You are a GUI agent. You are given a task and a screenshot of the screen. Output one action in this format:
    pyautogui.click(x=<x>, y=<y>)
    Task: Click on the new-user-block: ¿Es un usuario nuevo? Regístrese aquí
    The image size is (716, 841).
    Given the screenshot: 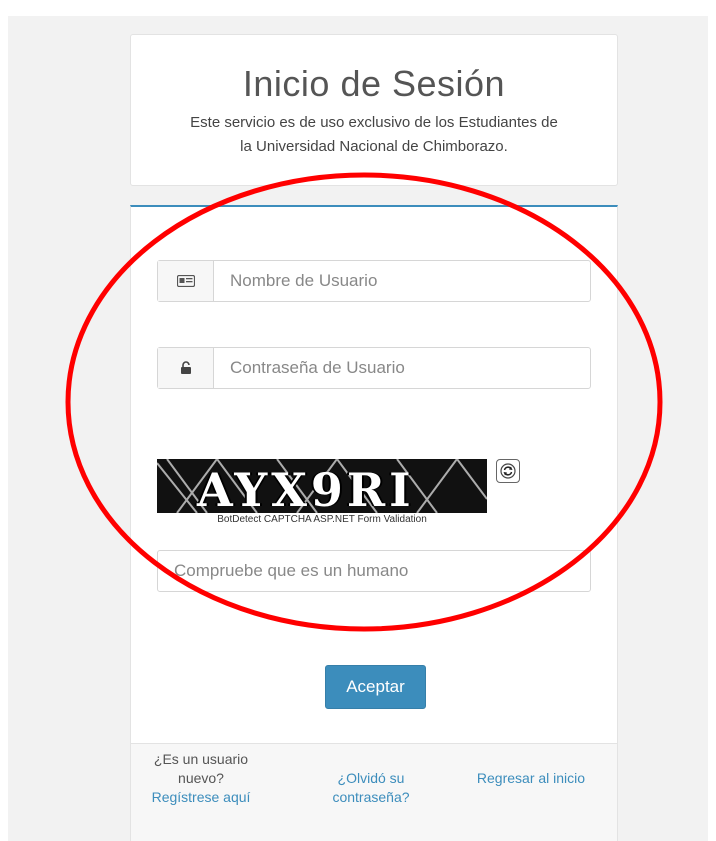 What is the action you would take?
    pyautogui.click(x=201, y=778)
    